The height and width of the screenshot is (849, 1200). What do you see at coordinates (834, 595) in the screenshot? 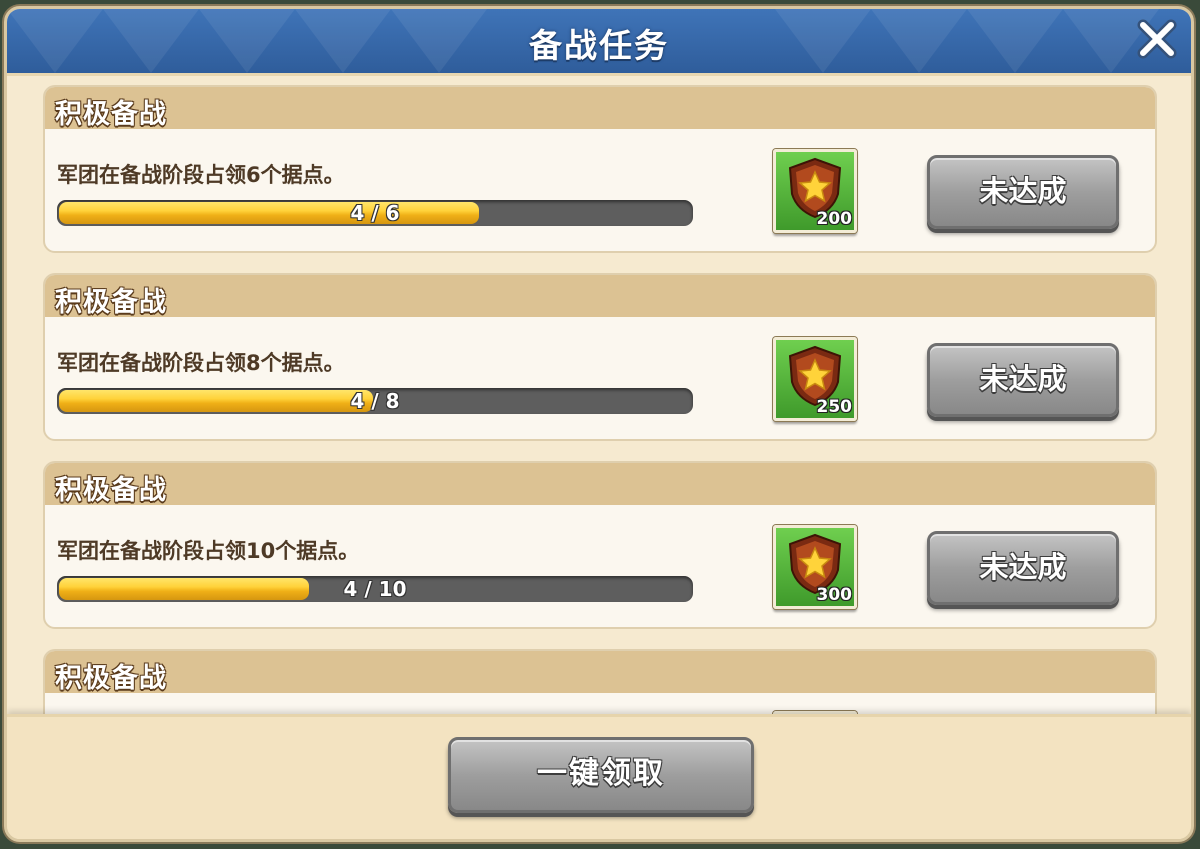
I see `reward-count: 300` at bounding box center [834, 595].